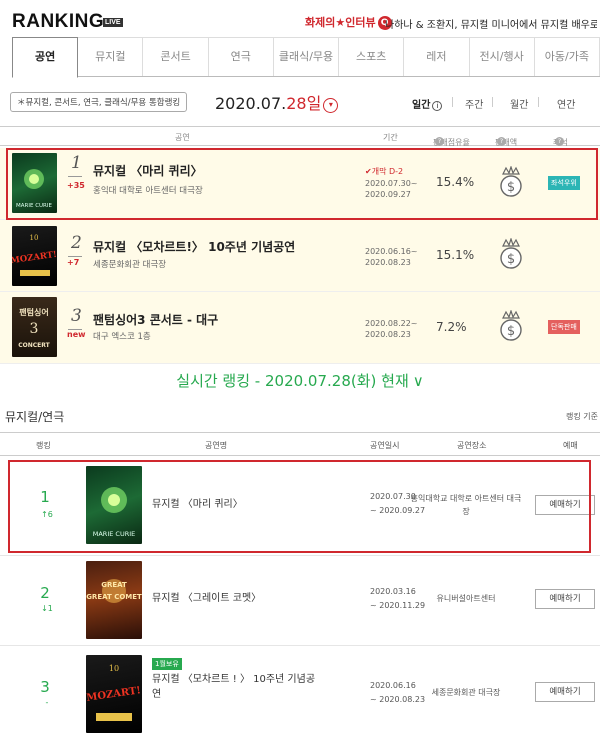 Image resolution: width=600 pixels, height=740 pixels. I want to click on ranking-logo: RANKING, so click(58, 22).